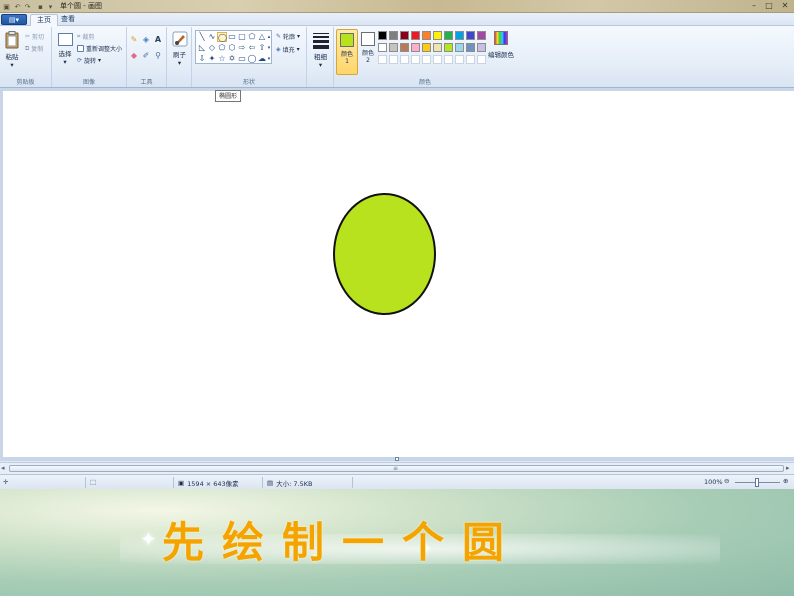 The height and width of the screenshot is (596, 794). Describe the element at coordinates (85, 37) in the screenshot. I see `crop-button: ⌗ 裁剪` at that location.